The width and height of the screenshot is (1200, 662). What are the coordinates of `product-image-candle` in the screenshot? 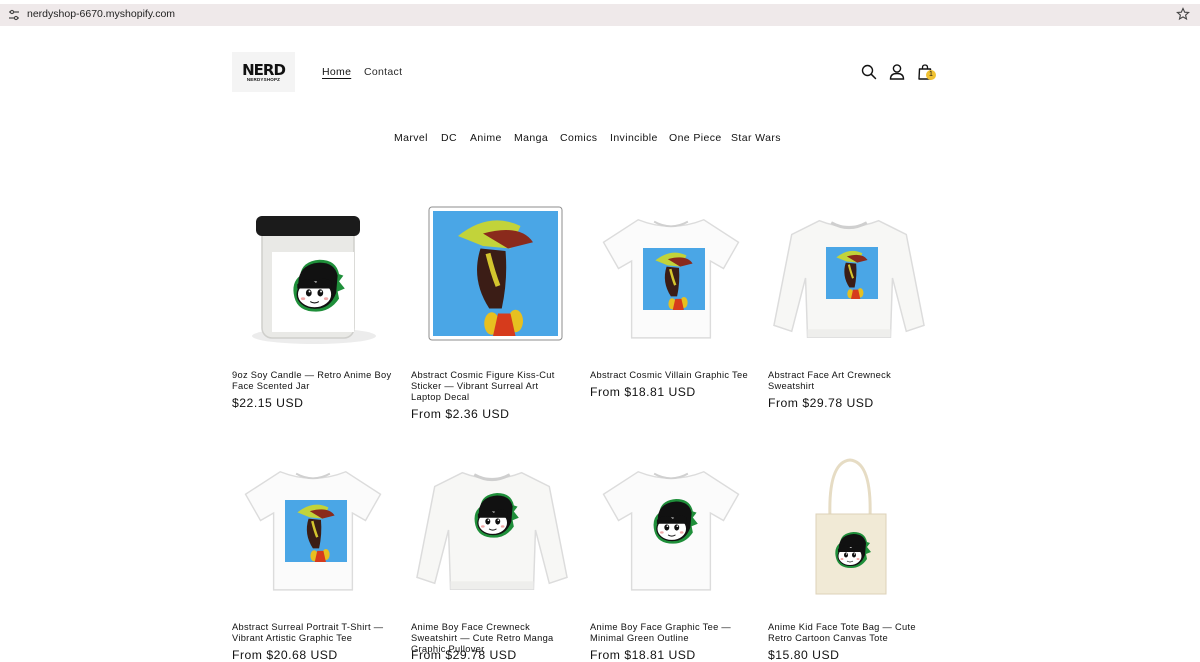 It's located at (313, 274).